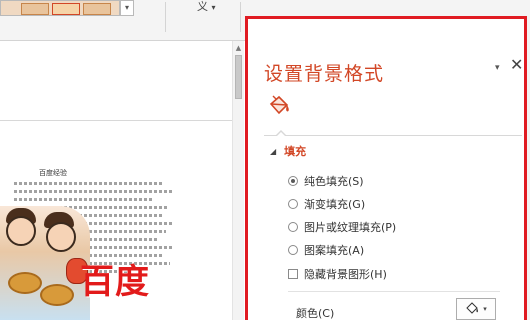 Image resolution: width=530 pixels, height=321 pixels. I want to click on theme-thumbnail-selected, so click(66, 9).